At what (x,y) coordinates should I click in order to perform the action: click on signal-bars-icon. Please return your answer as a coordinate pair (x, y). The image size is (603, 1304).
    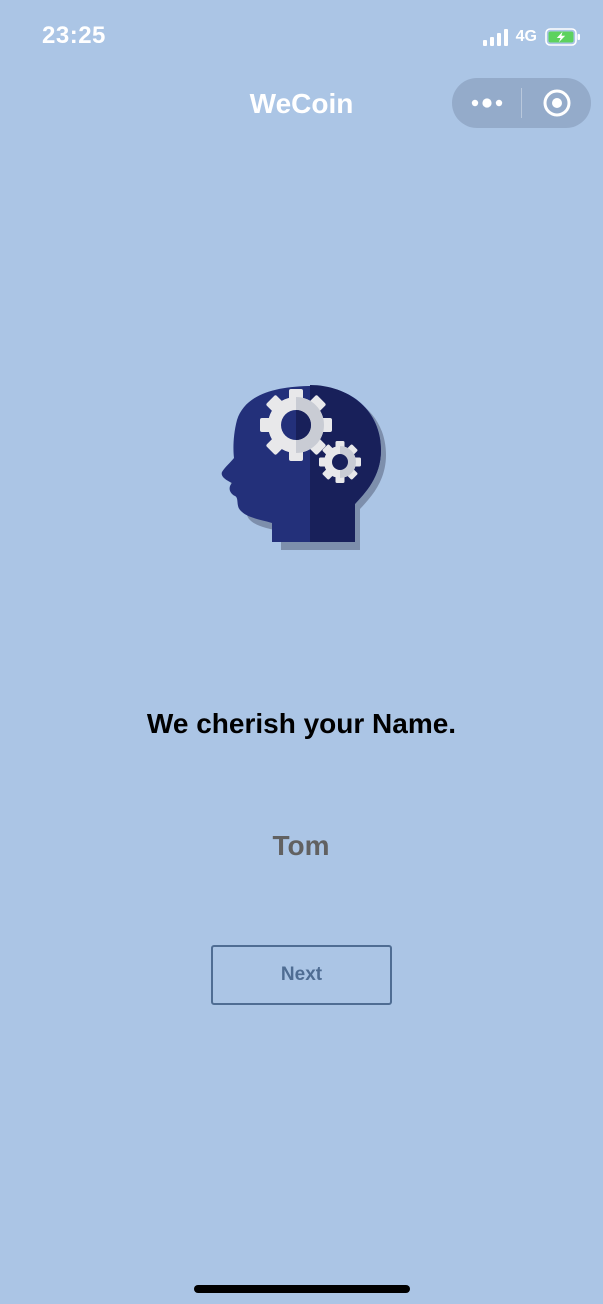
    Looking at the image, I should click on (495, 37).